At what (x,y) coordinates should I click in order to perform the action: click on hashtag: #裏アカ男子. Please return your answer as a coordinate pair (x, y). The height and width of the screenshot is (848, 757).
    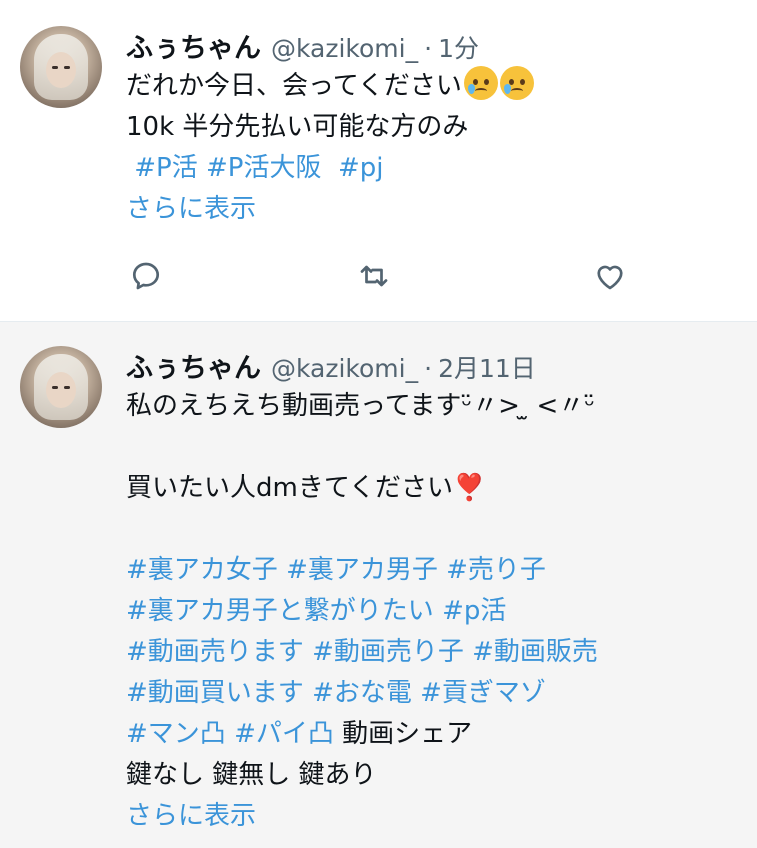
    Looking at the image, I should click on (362, 570).